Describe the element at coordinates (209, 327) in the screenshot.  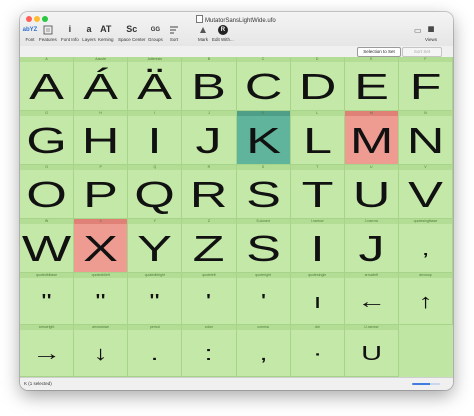
I see `glyph-name-label: colon` at that location.